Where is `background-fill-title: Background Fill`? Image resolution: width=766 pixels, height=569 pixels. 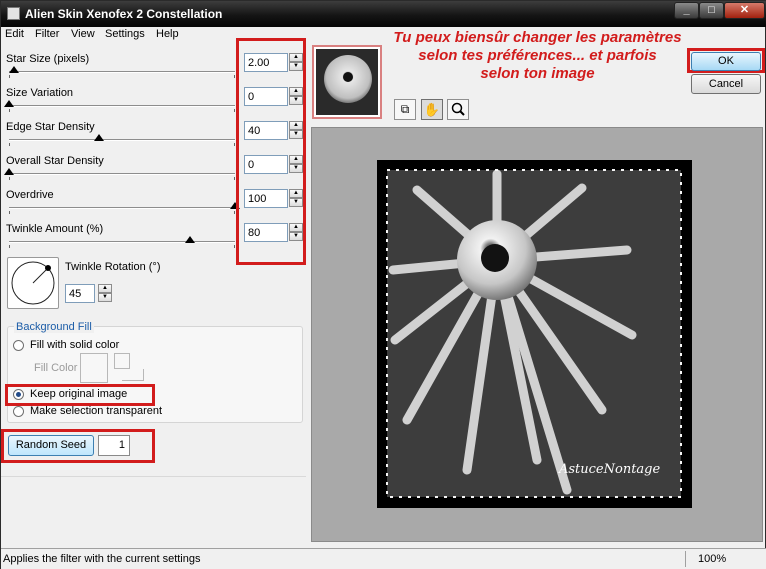 background-fill-title: Background Fill is located at coordinates (54, 327).